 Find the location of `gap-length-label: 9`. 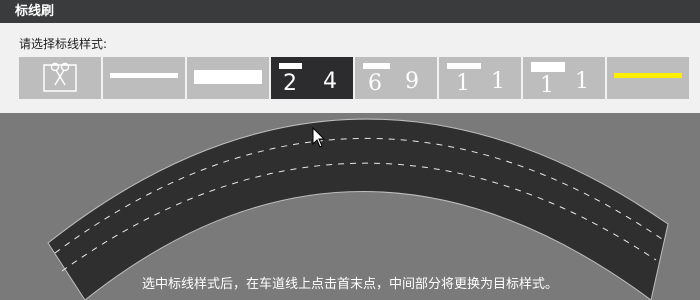

gap-length-label: 9 is located at coordinates (412, 81).